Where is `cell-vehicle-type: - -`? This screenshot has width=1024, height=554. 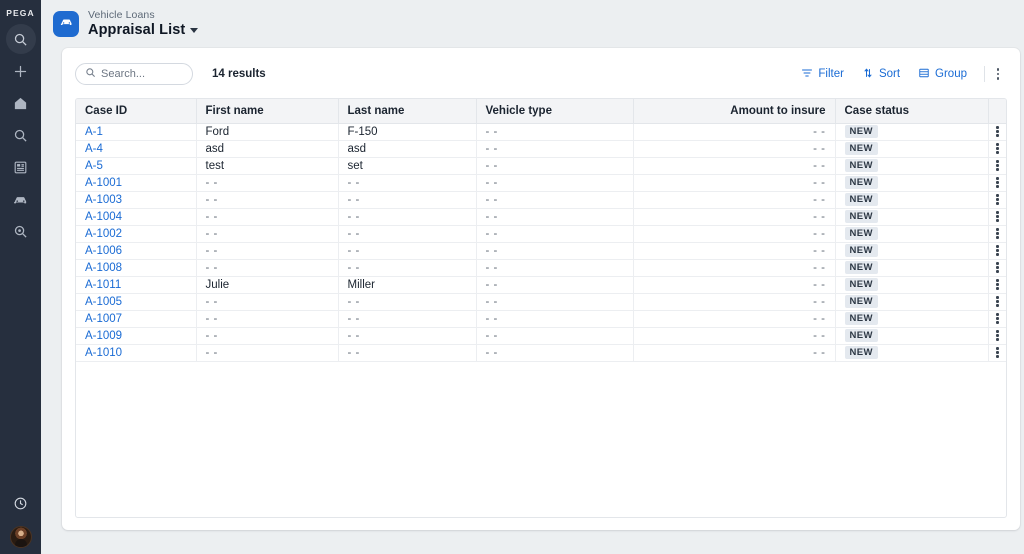 cell-vehicle-type: - - is located at coordinates (555, 302).